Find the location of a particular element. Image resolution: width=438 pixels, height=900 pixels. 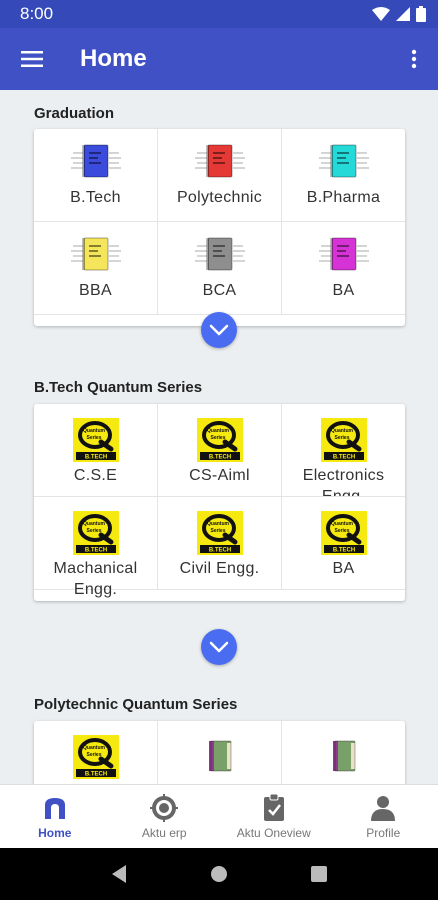

book-yellow-icon is located at coordinates (95, 254).